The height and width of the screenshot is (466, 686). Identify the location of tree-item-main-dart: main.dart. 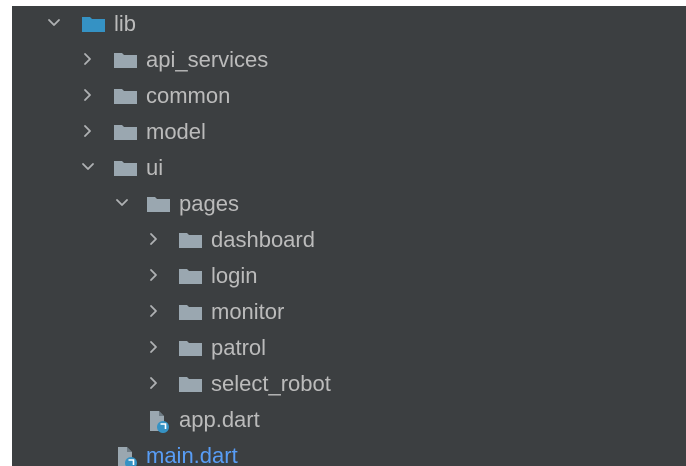
(349, 452).